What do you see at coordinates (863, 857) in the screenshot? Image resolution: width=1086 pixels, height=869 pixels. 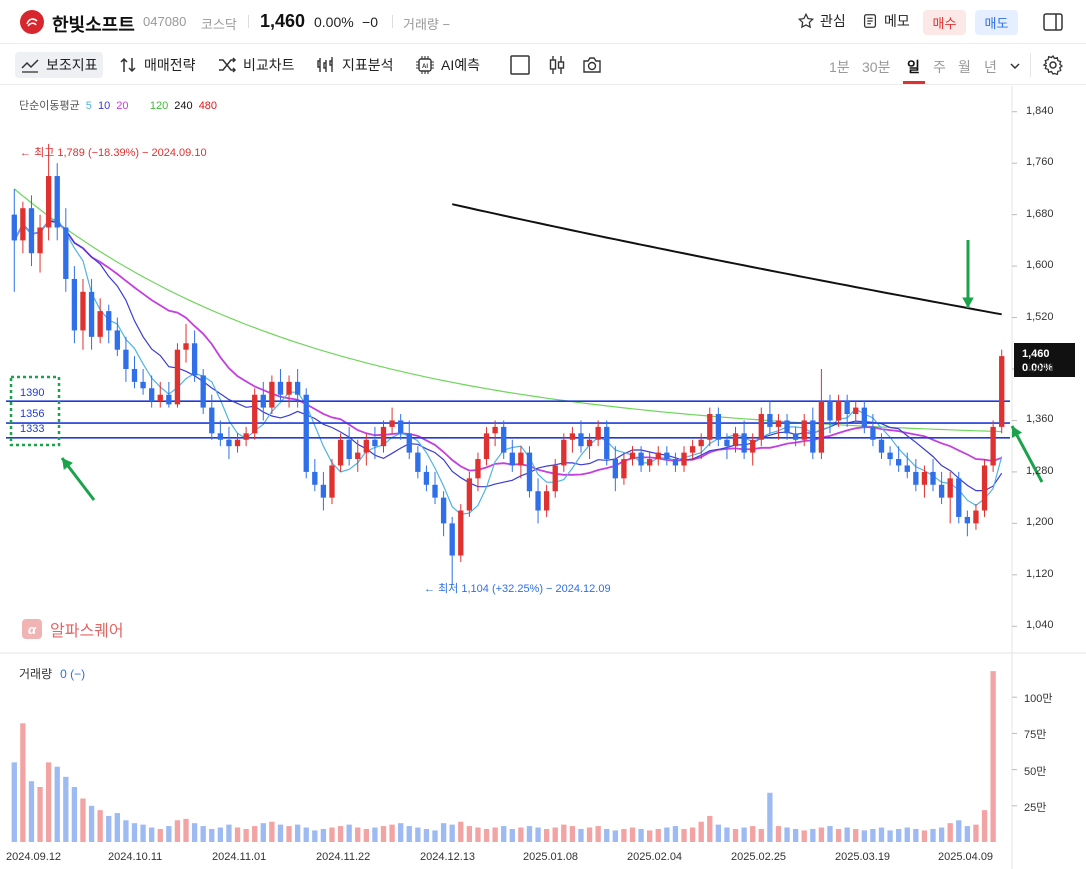 I see `date-tick-label: 2025.03.19` at bounding box center [863, 857].